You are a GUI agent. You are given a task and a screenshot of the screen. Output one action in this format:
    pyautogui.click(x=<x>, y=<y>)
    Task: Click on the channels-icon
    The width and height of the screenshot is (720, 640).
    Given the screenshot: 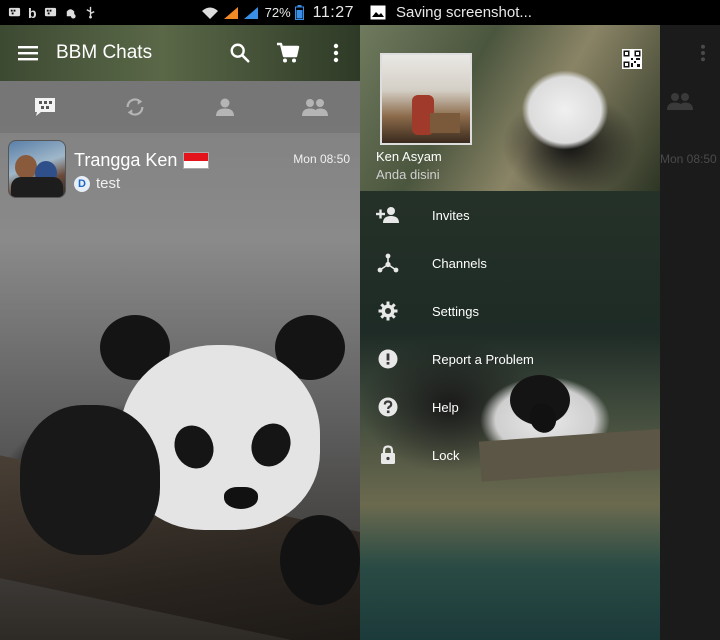 What is the action you would take?
    pyautogui.click(x=388, y=263)
    